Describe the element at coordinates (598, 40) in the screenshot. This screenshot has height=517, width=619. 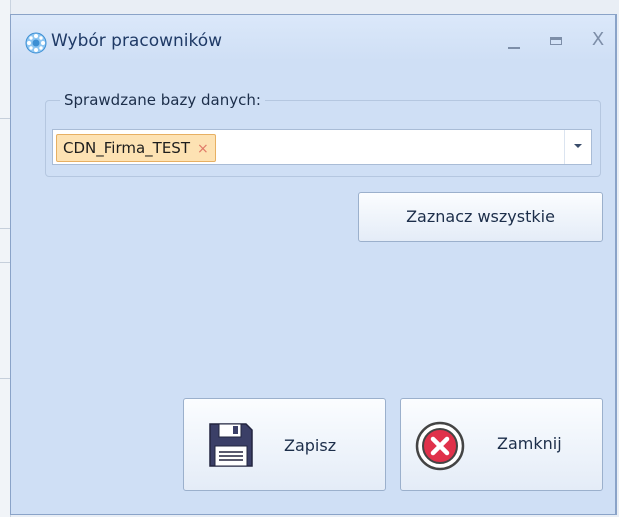
I see `close-window-button: X` at that location.